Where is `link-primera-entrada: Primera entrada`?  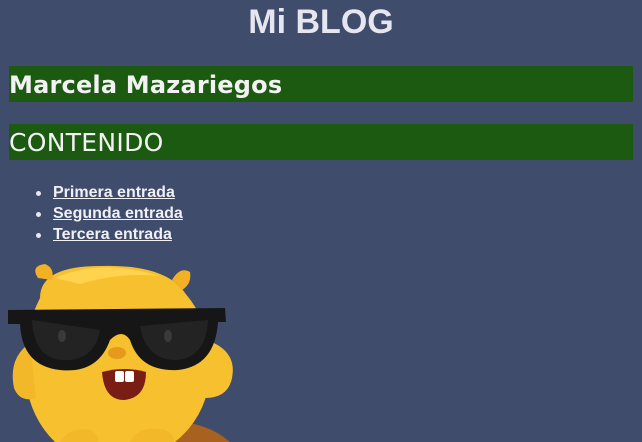 link-primera-entrada: Primera entrada is located at coordinates (114, 192).